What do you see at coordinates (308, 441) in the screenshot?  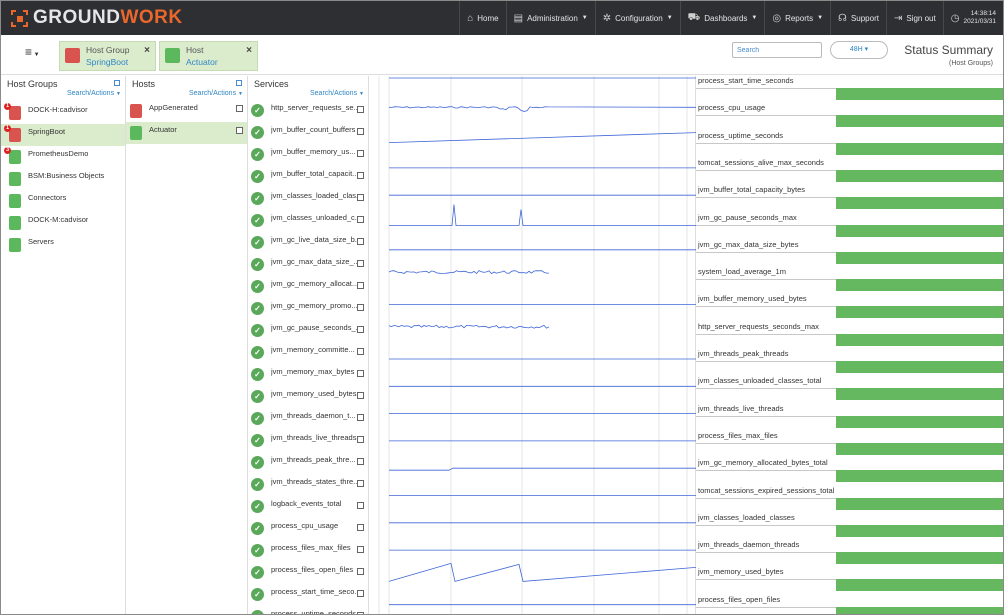 I see `service-row: ✓ jvm_threads_live_threads` at bounding box center [308, 441].